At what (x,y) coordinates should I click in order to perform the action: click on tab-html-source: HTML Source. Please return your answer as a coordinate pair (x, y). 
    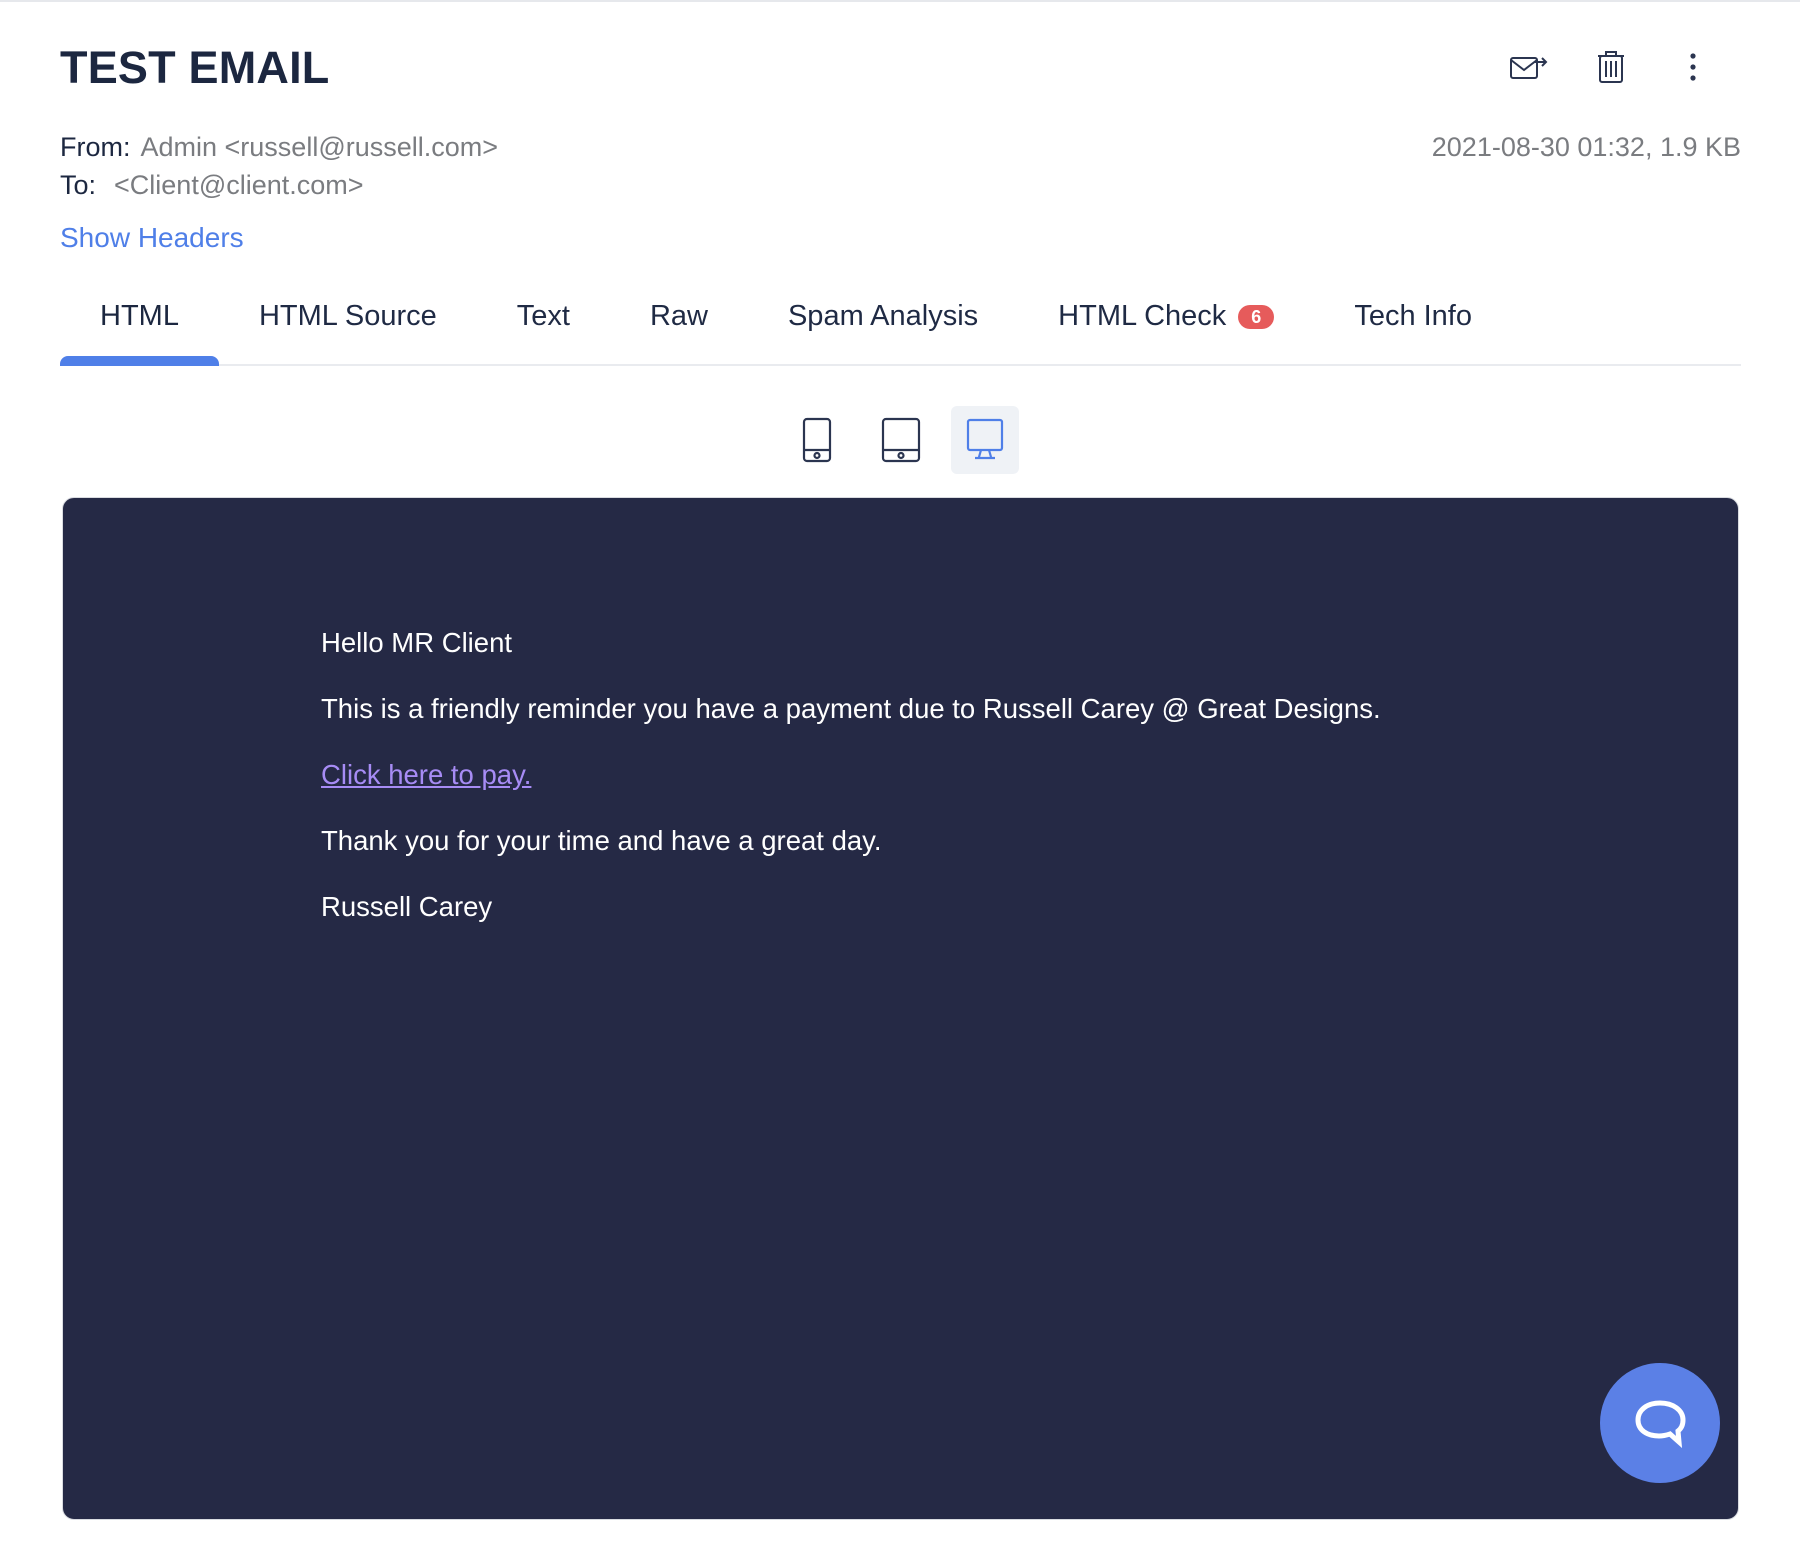
    Looking at the image, I should click on (348, 324).